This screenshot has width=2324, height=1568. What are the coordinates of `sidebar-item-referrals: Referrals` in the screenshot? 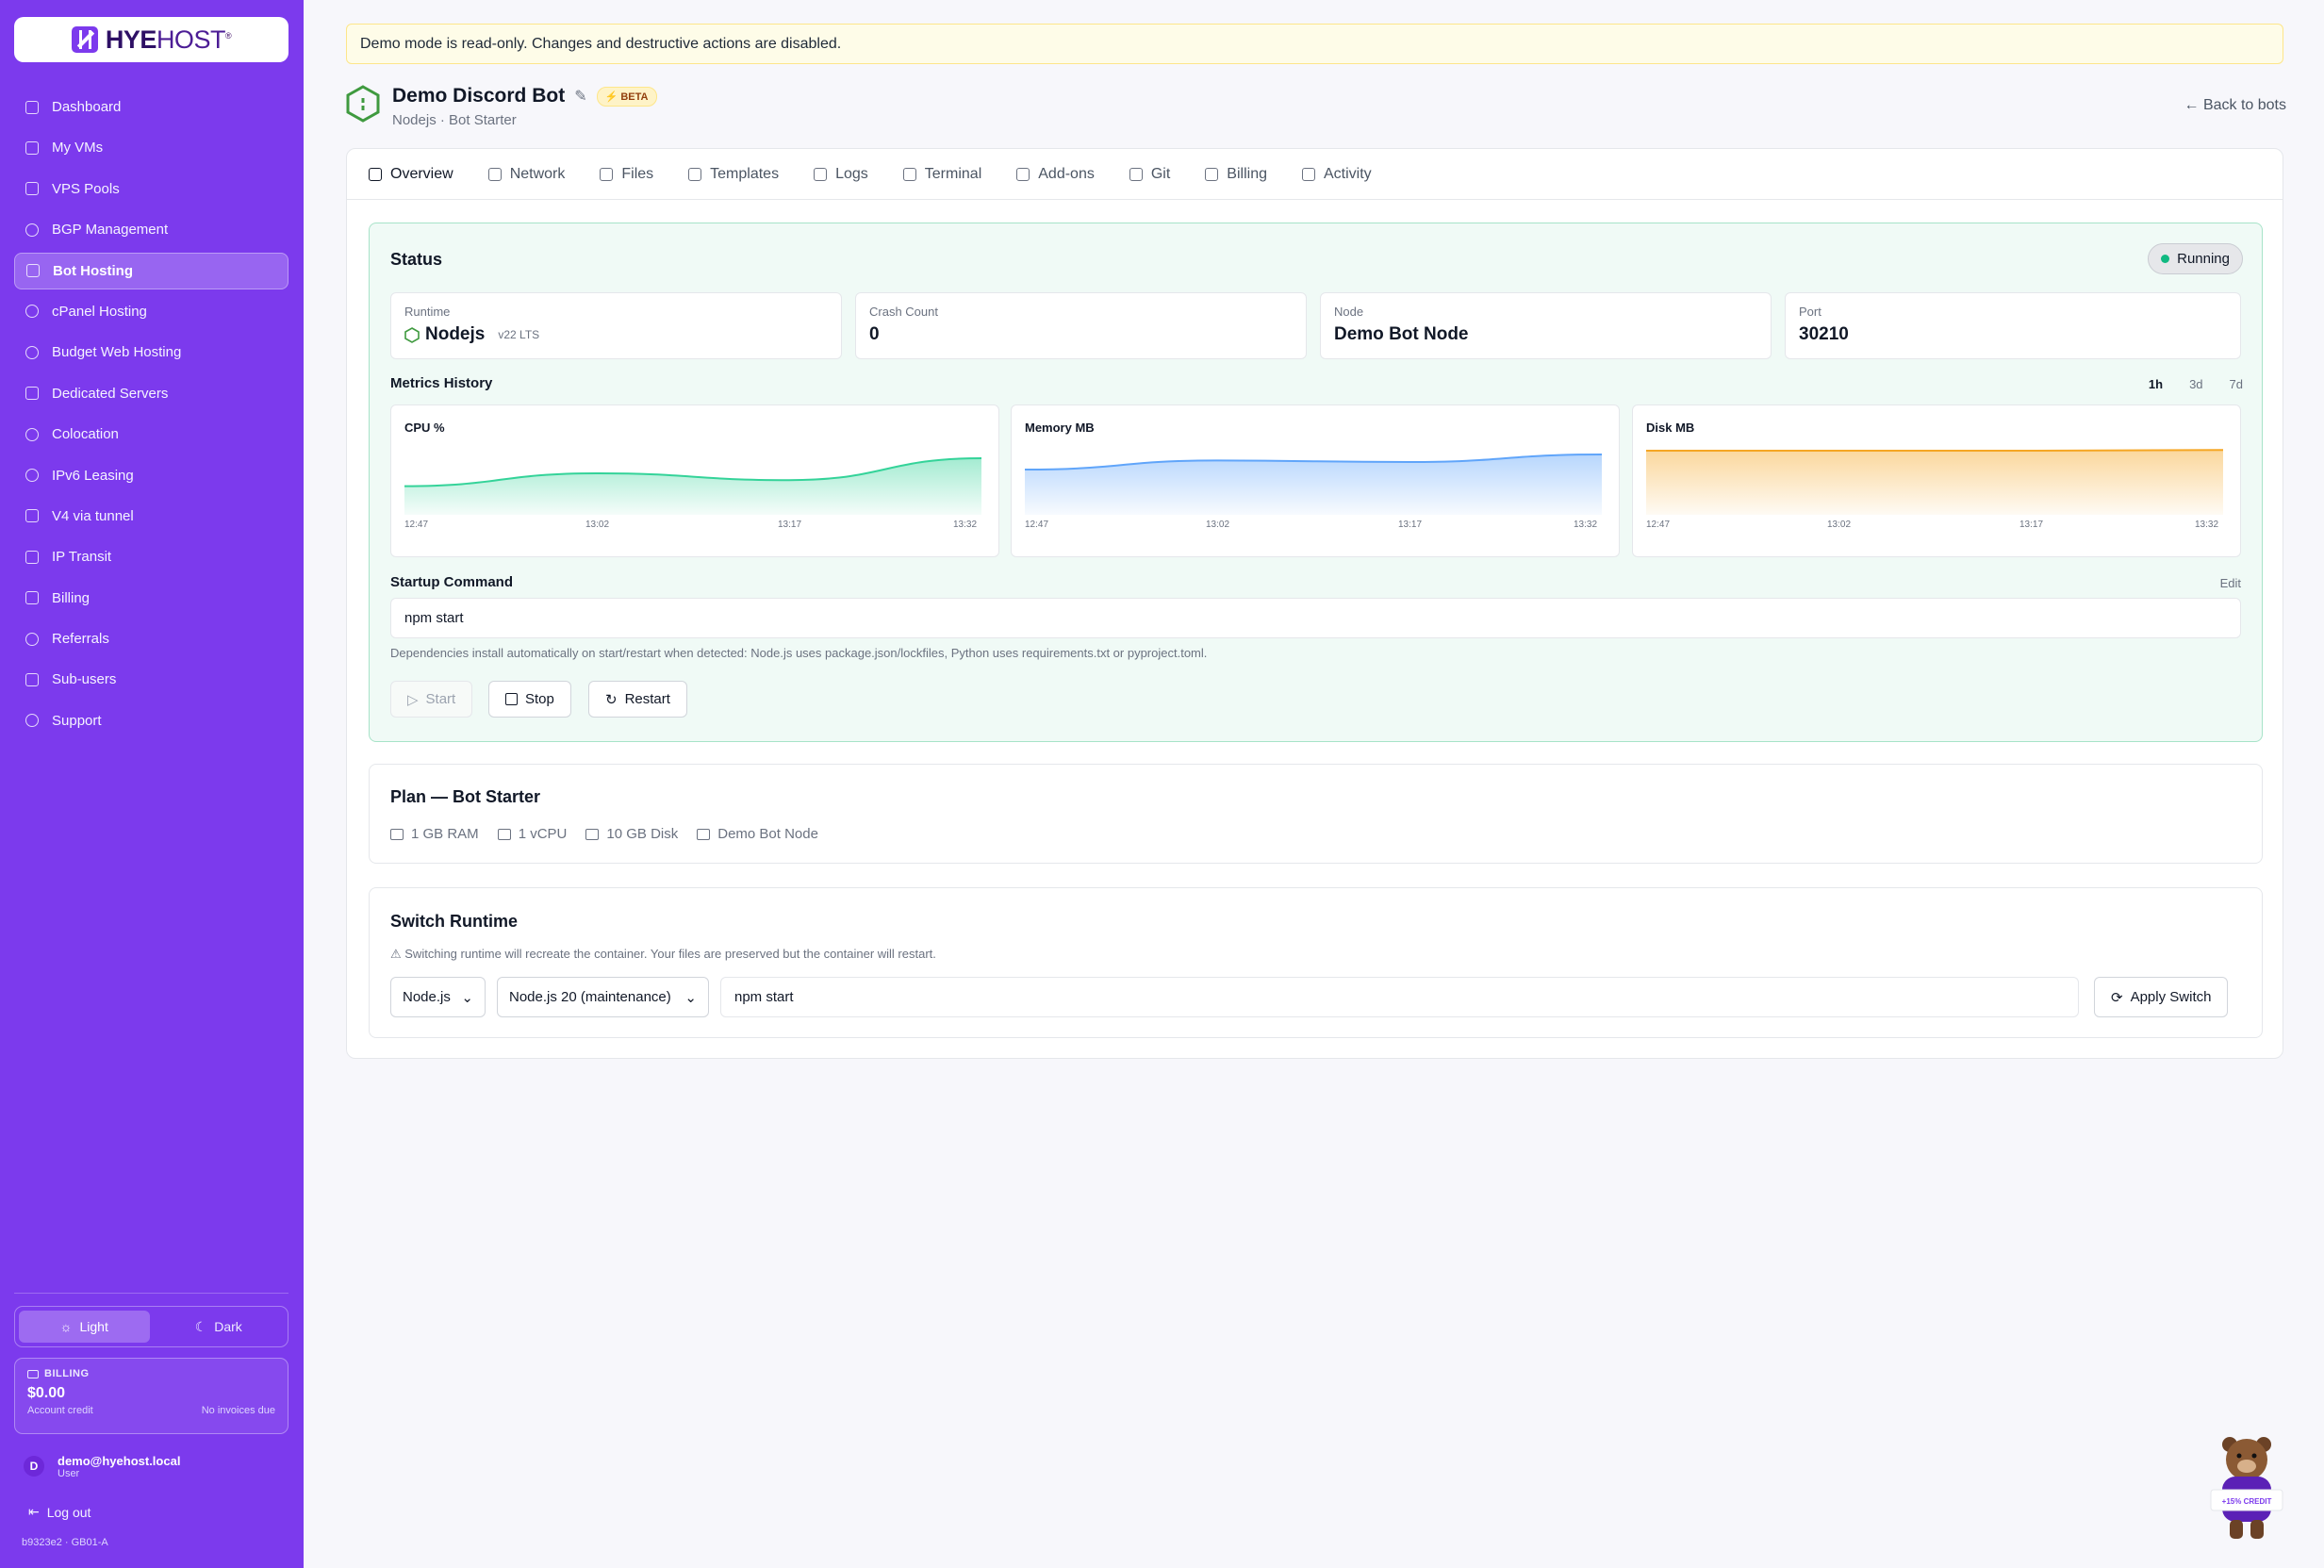 It's located at (151, 638).